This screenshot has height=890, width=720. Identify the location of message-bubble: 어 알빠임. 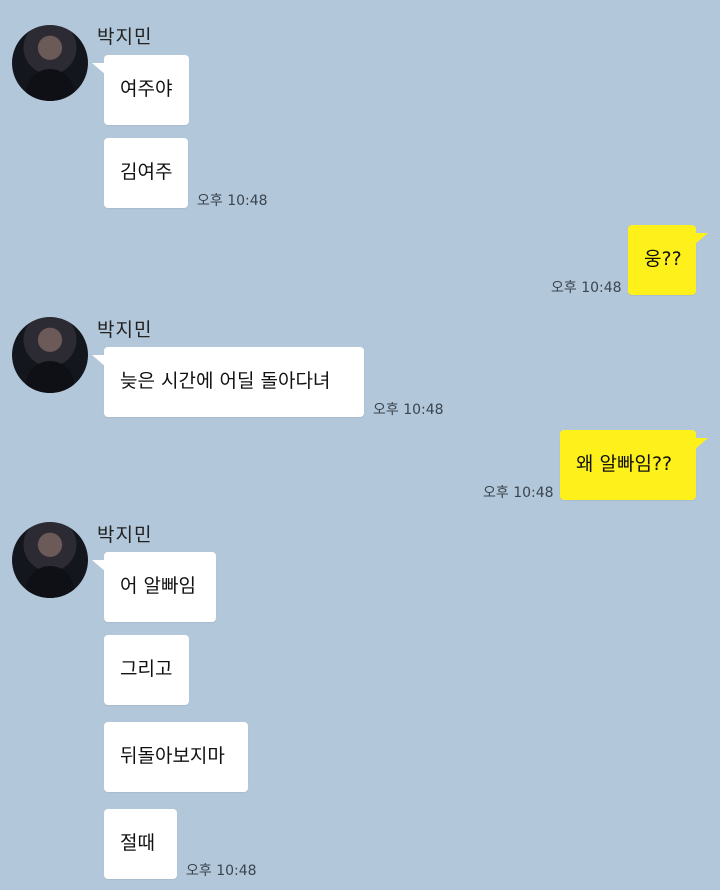
(154, 587).